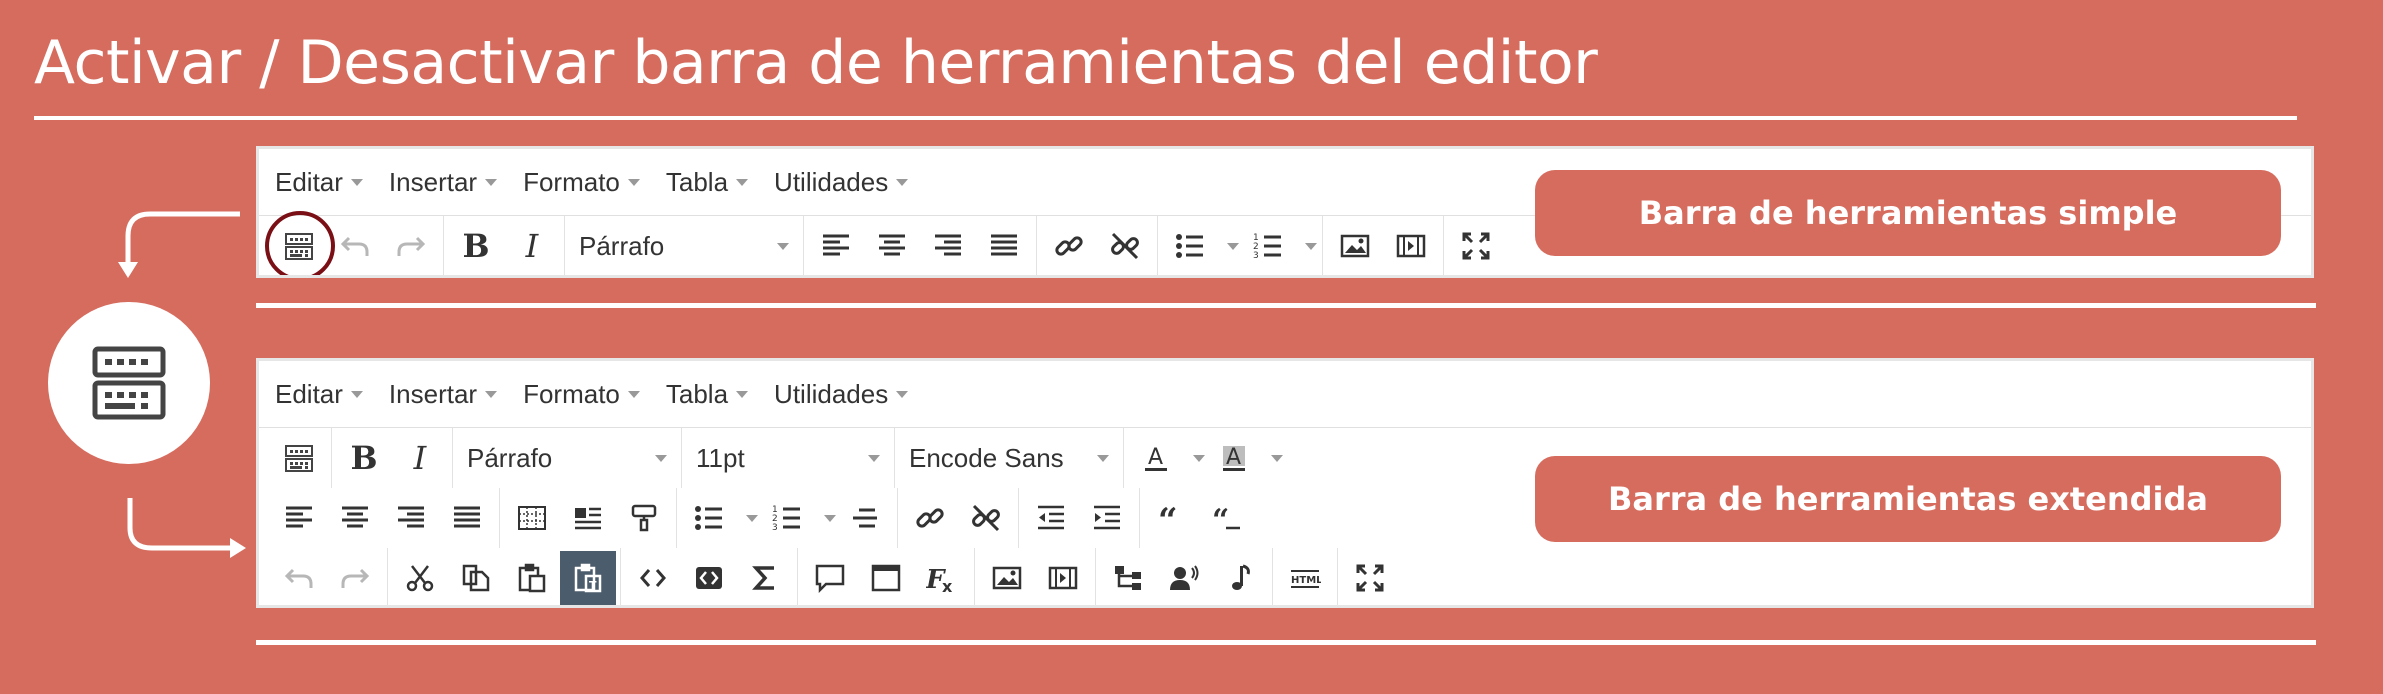 The height and width of the screenshot is (694, 2383). Describe the element at coordinates (1107, 518) in the screenshot. I see `indent-button` at that location.